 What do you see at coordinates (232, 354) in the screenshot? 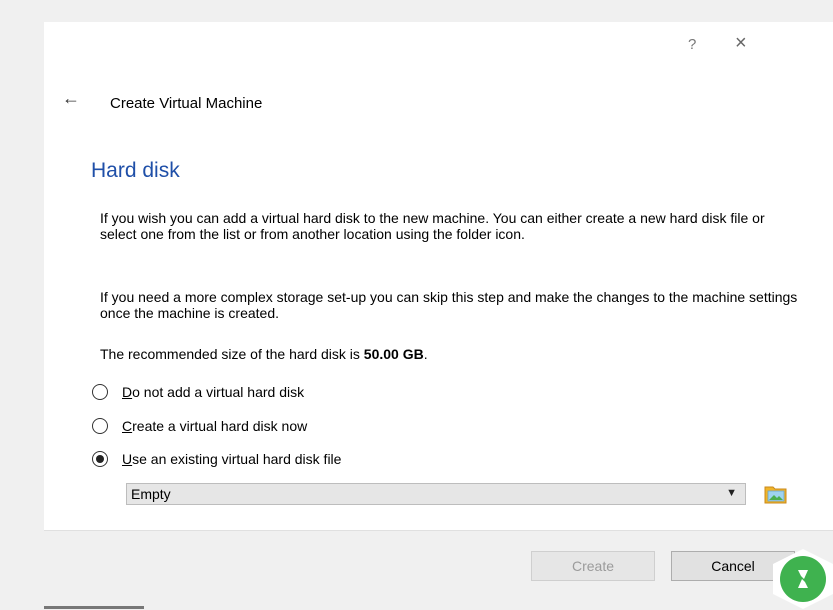
I see `recommended-size-prefix: The recommended size of the hard disk is` at bounding box center [232, 354].